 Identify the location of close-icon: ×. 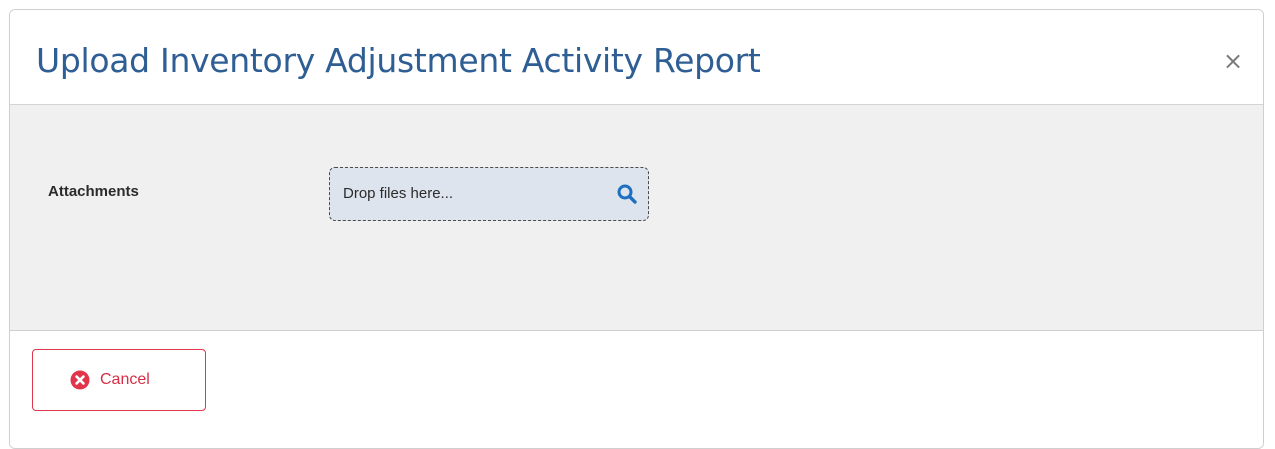
(1233, 61).